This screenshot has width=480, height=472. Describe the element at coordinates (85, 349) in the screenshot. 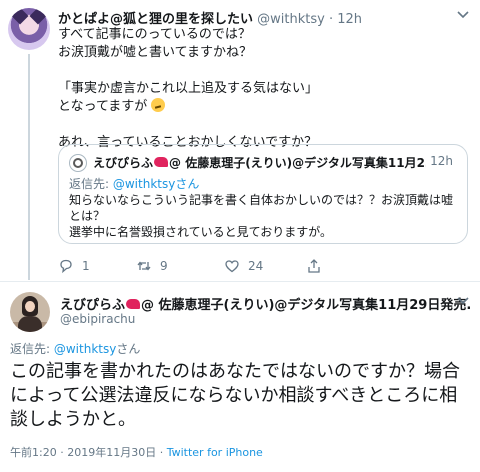

I see `replying-to-link: @withktsy` at that location.